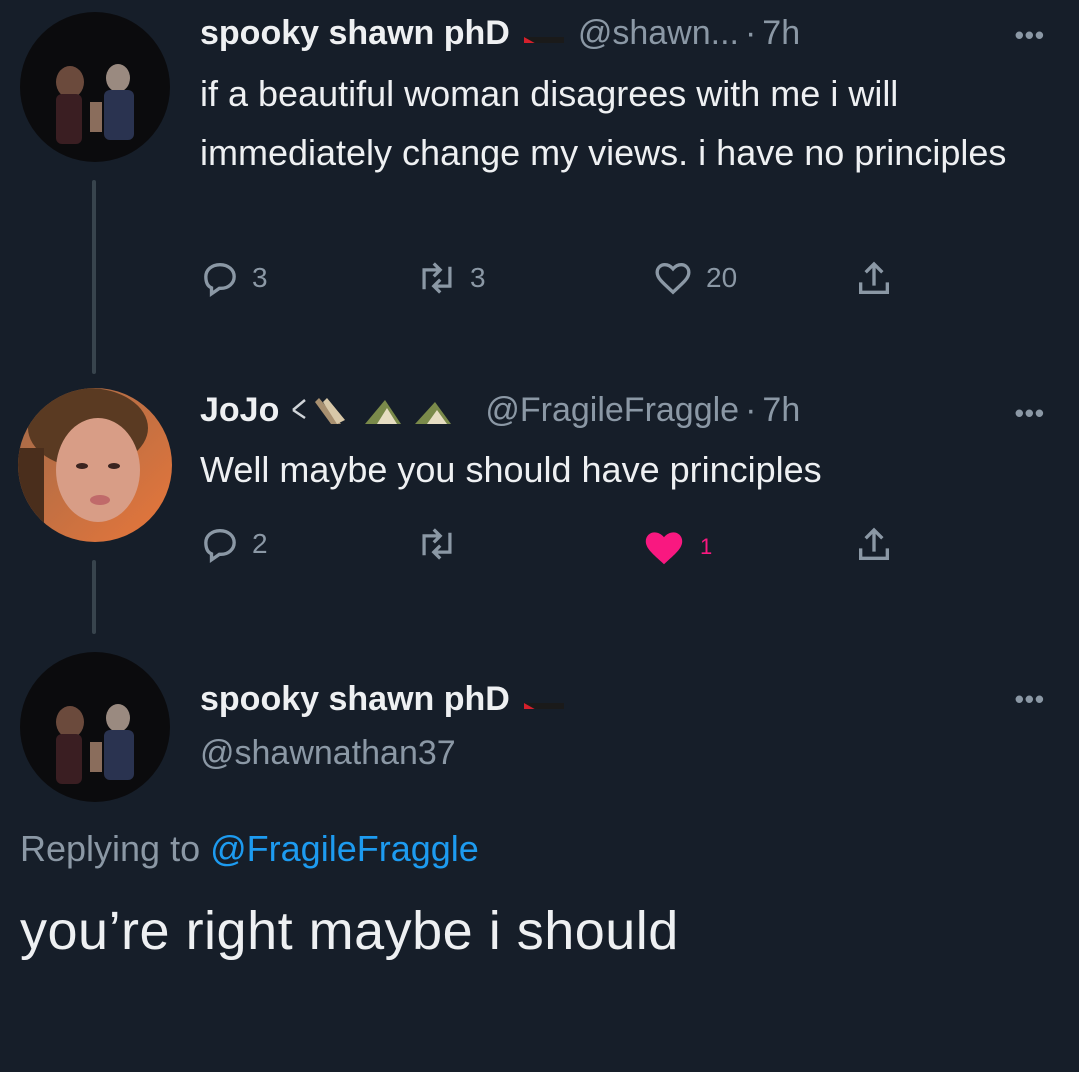 This screenshot has width=1079, height=1072. What do you see at coordinates (706, 546) in the screenshot?
I see `like-count: 1` at bounding box center [706, 546].